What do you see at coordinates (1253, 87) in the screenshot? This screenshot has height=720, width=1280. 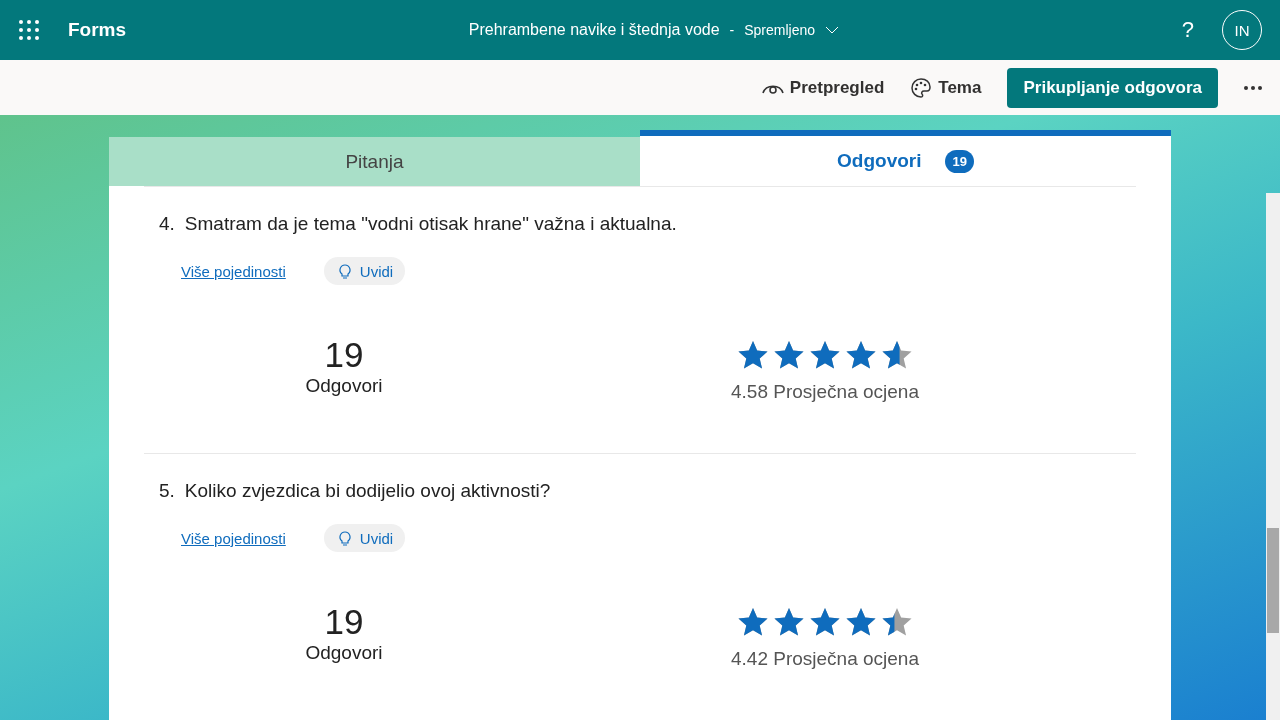 I see `more-options-icon` at bounding box center [1253, 87].